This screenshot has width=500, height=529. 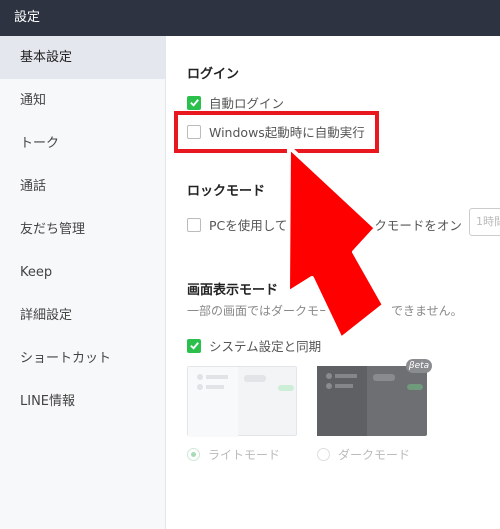 I want to click on dark-mode-label: ダークモード, so click(x=374, y=455).